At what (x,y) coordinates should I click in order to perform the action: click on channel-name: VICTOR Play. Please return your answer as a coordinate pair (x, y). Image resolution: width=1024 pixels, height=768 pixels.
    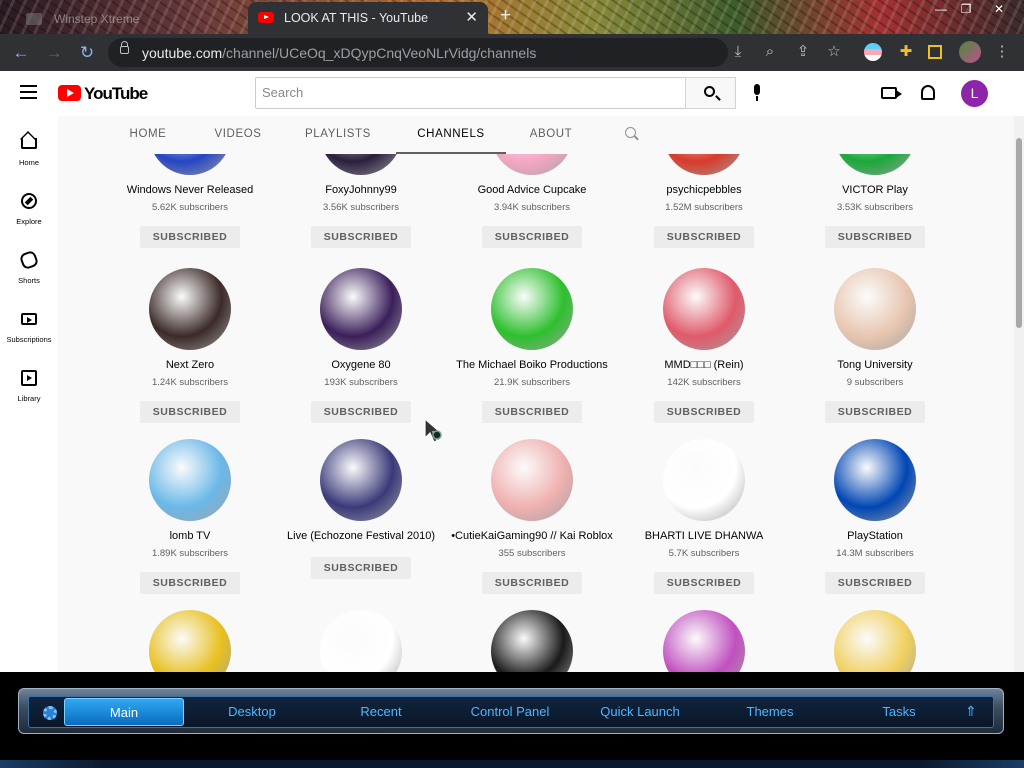
    Looking at the image, I should click on (875, 190).